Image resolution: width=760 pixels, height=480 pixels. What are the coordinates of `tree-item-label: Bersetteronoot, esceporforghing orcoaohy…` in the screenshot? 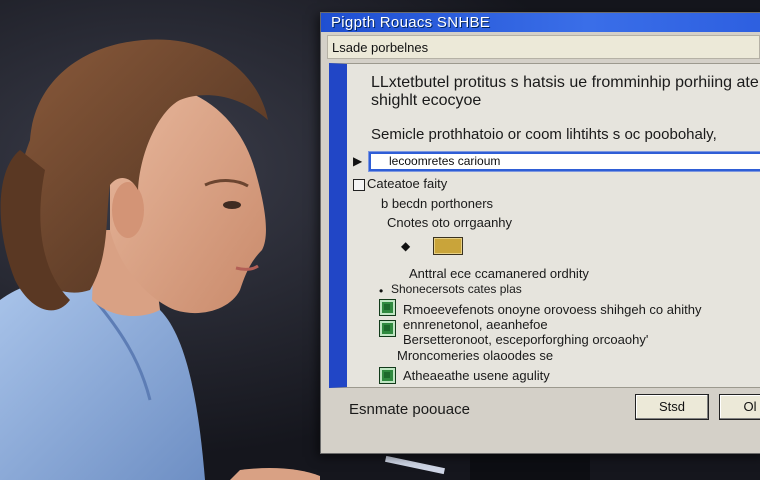 It's located at (525, 339).